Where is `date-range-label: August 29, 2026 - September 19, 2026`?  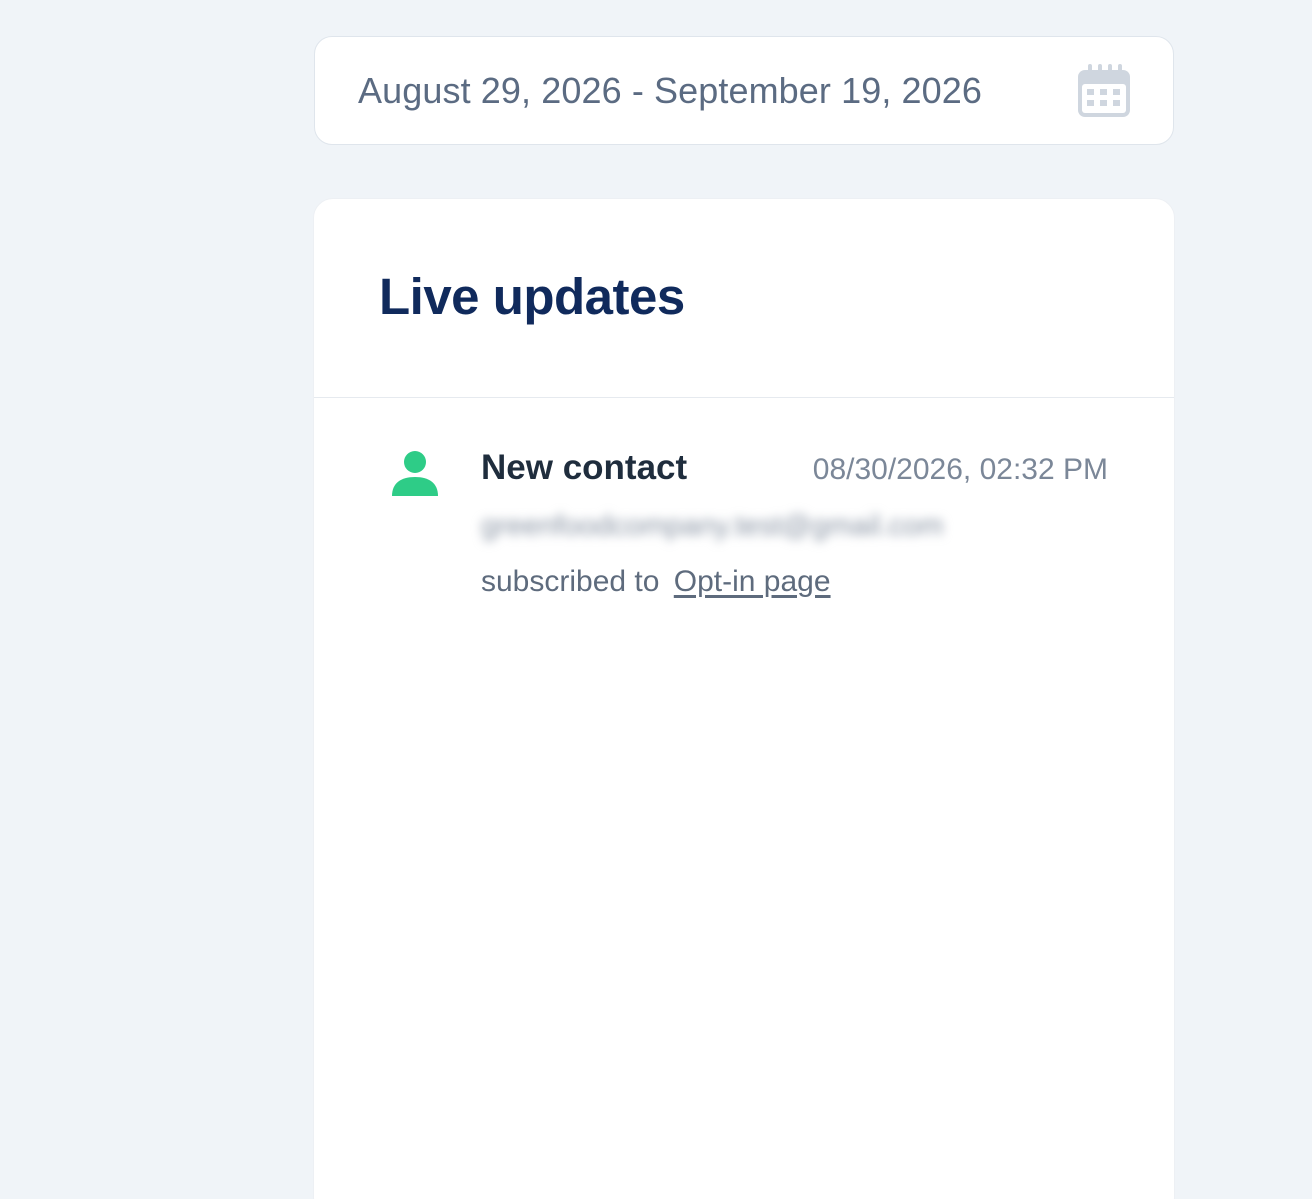
date-range-label: August 29, 2026 - September 19, 2026 is located at coordinates (670, 90).